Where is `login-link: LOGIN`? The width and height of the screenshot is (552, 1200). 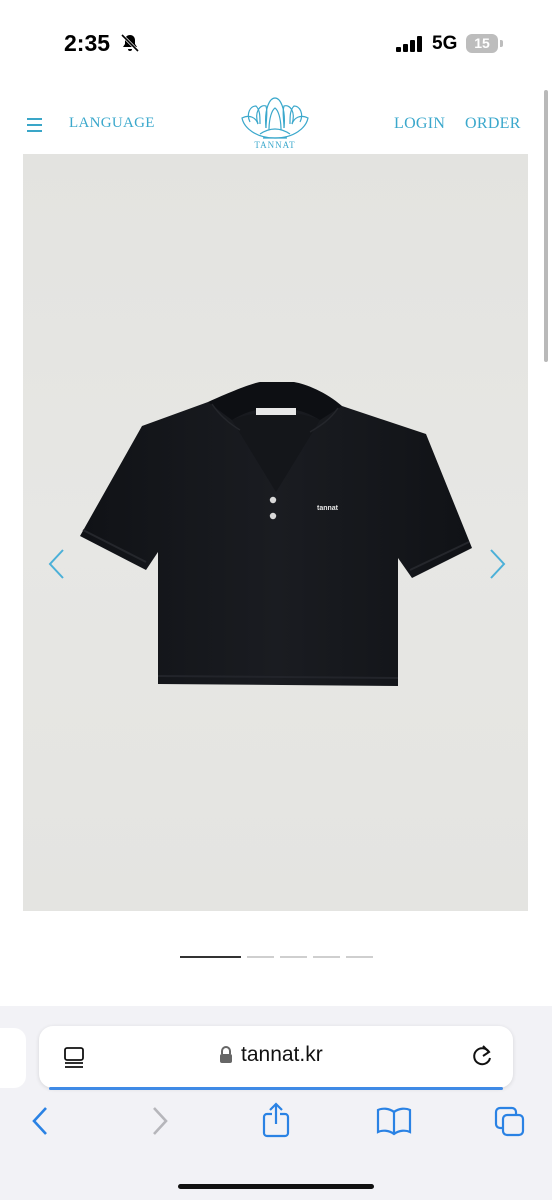 login-link: LOGIN is located at coordinates (419, 124).